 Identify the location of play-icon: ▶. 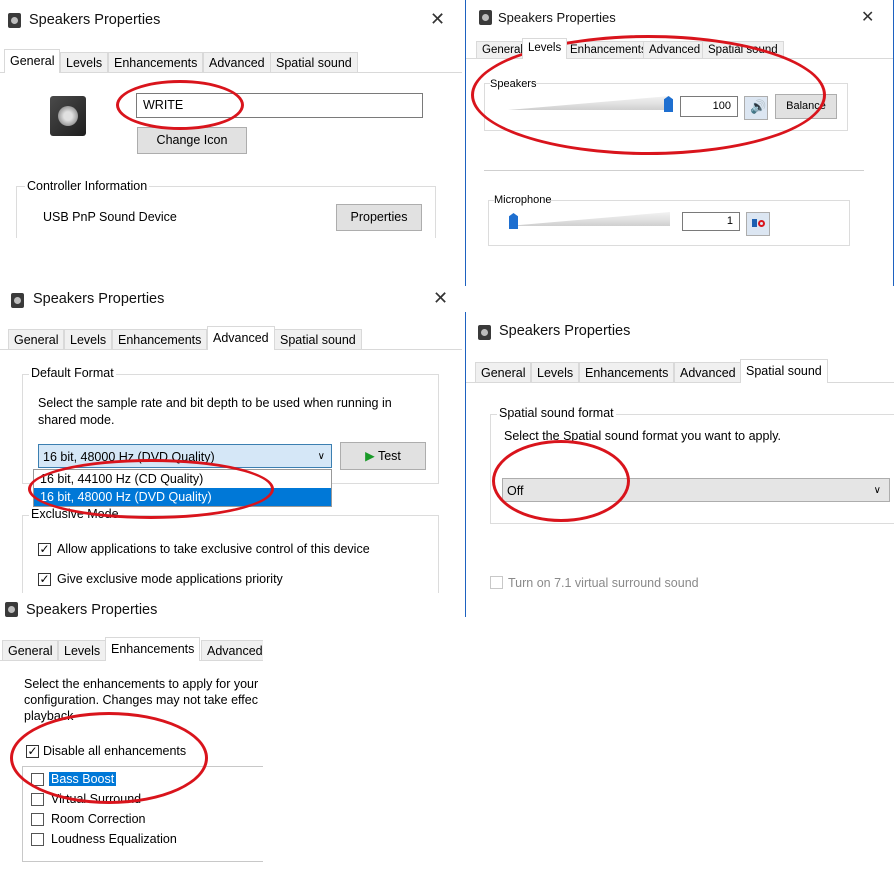
(370, 456).